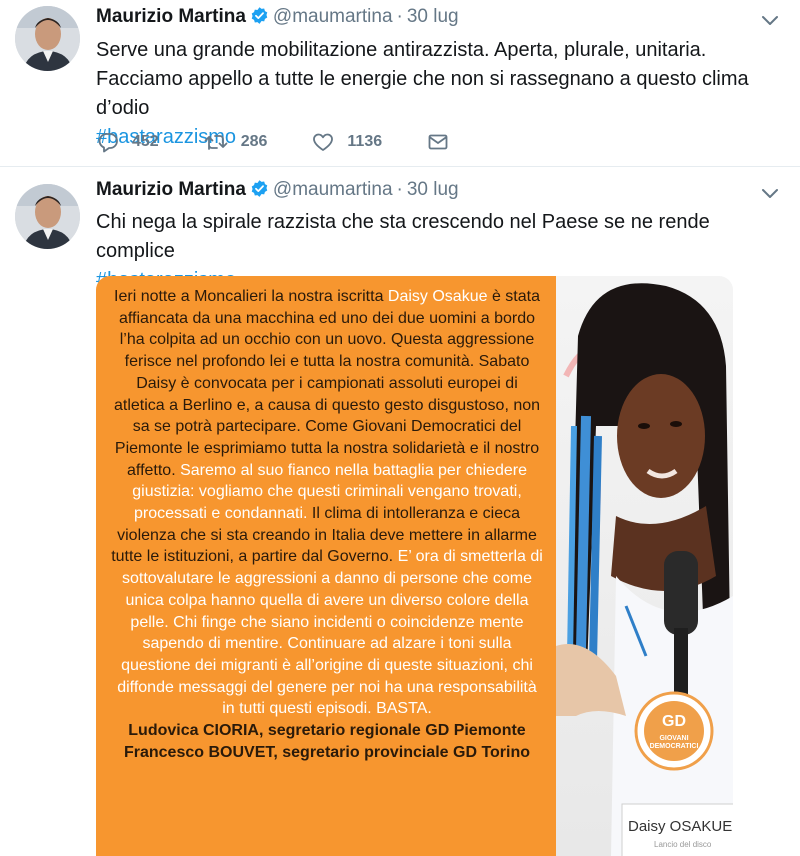  I want to click on direct-message-icon, so click(438, 142).